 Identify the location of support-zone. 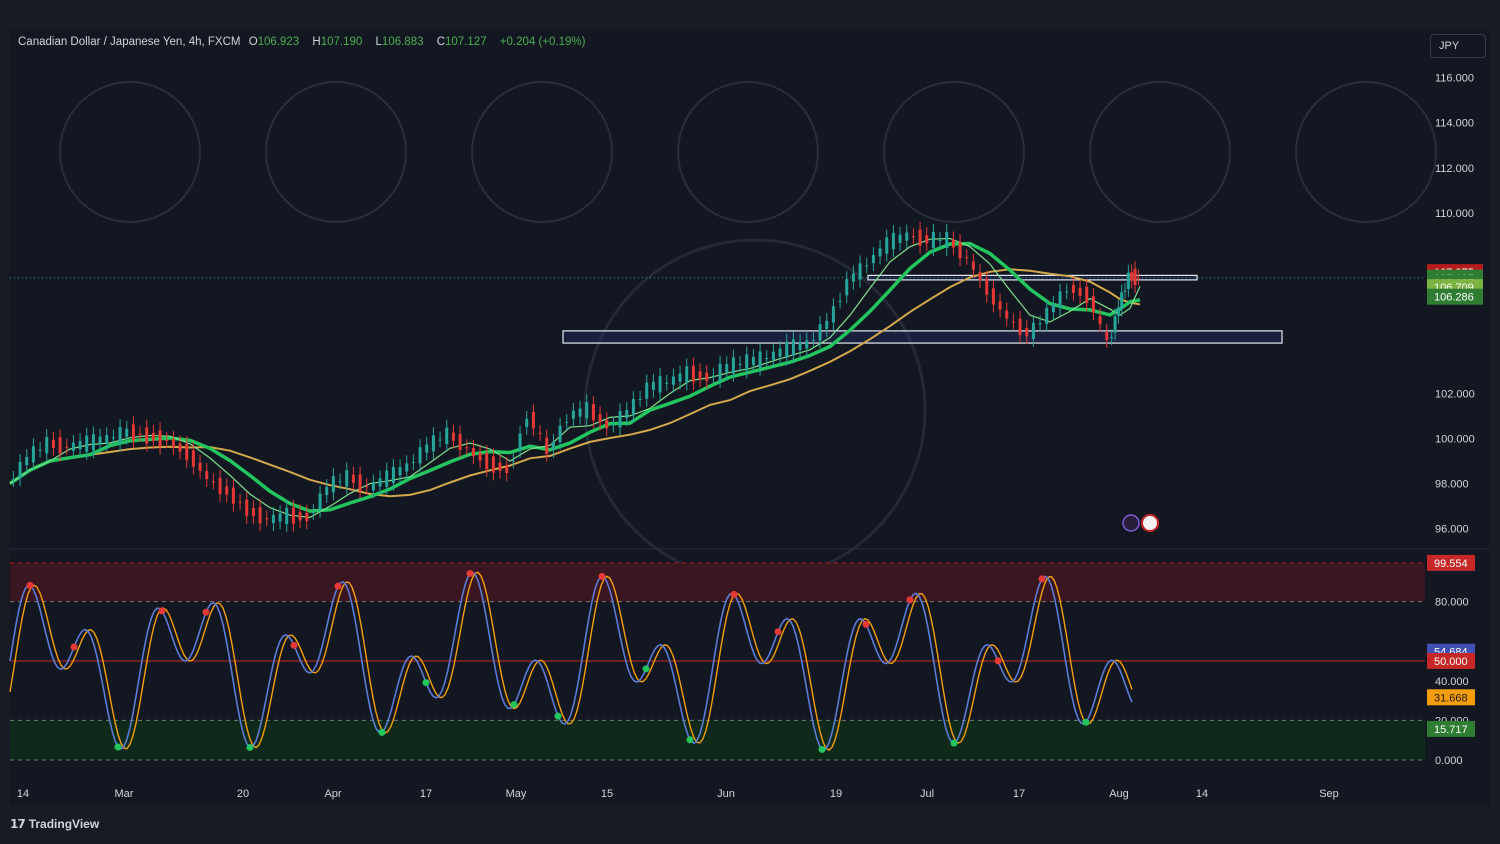
(922, 337).